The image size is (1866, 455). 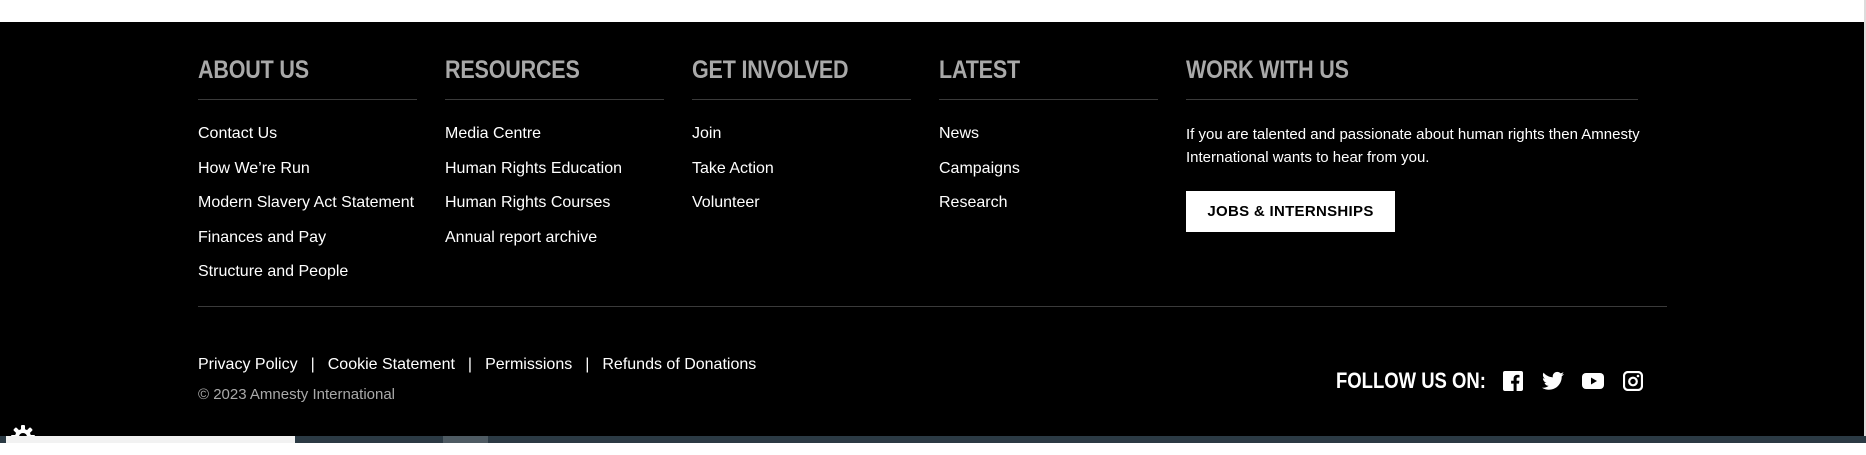 What do you see at coordinates (554, 244) in the screenshot?
I see `footer-link-annual-report: Annual report archive` at bounding box center [554, 244].